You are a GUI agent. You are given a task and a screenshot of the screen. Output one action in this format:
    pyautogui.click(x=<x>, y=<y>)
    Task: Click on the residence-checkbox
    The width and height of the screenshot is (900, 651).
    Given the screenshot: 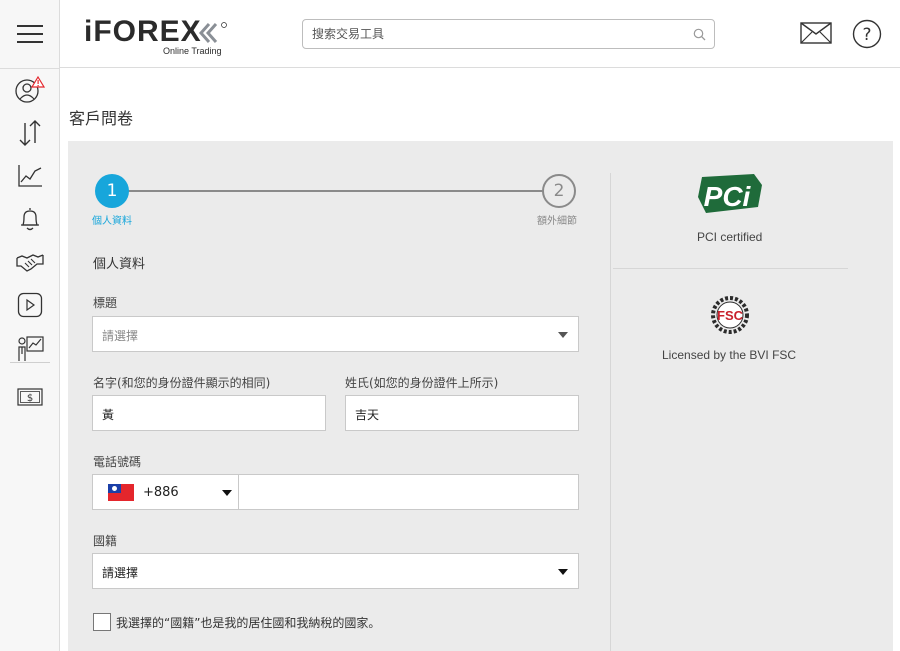 What is the action you would take?
    pyautogui.click(x=102, y=622)
    